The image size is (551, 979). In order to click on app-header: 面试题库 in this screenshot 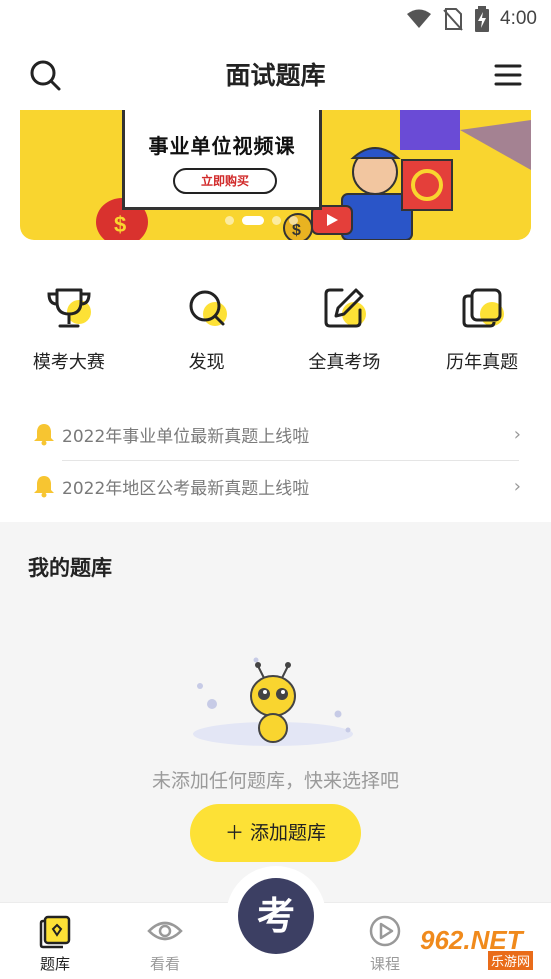, I will do `click(275, 74)`.